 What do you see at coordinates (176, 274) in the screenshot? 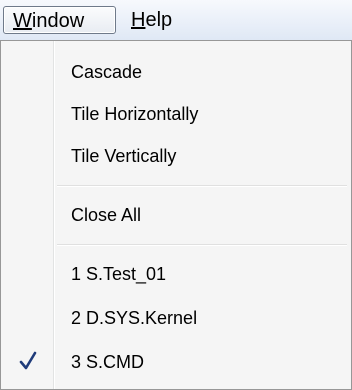
I see `menu-item-window-1: 1 S.Test_01` at bounding box center [176, 274].